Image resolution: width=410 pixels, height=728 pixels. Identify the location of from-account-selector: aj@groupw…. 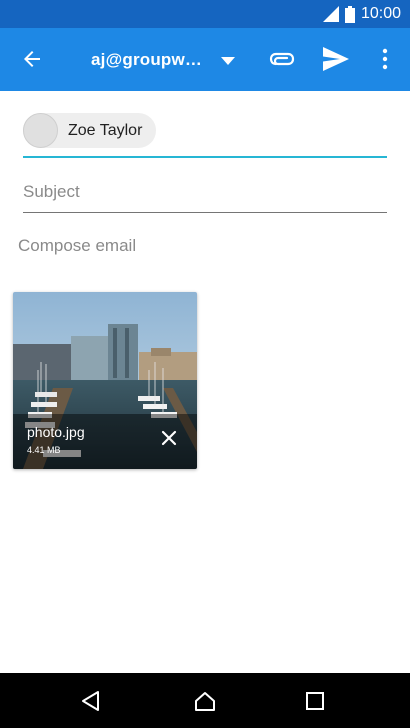
(146, 60).